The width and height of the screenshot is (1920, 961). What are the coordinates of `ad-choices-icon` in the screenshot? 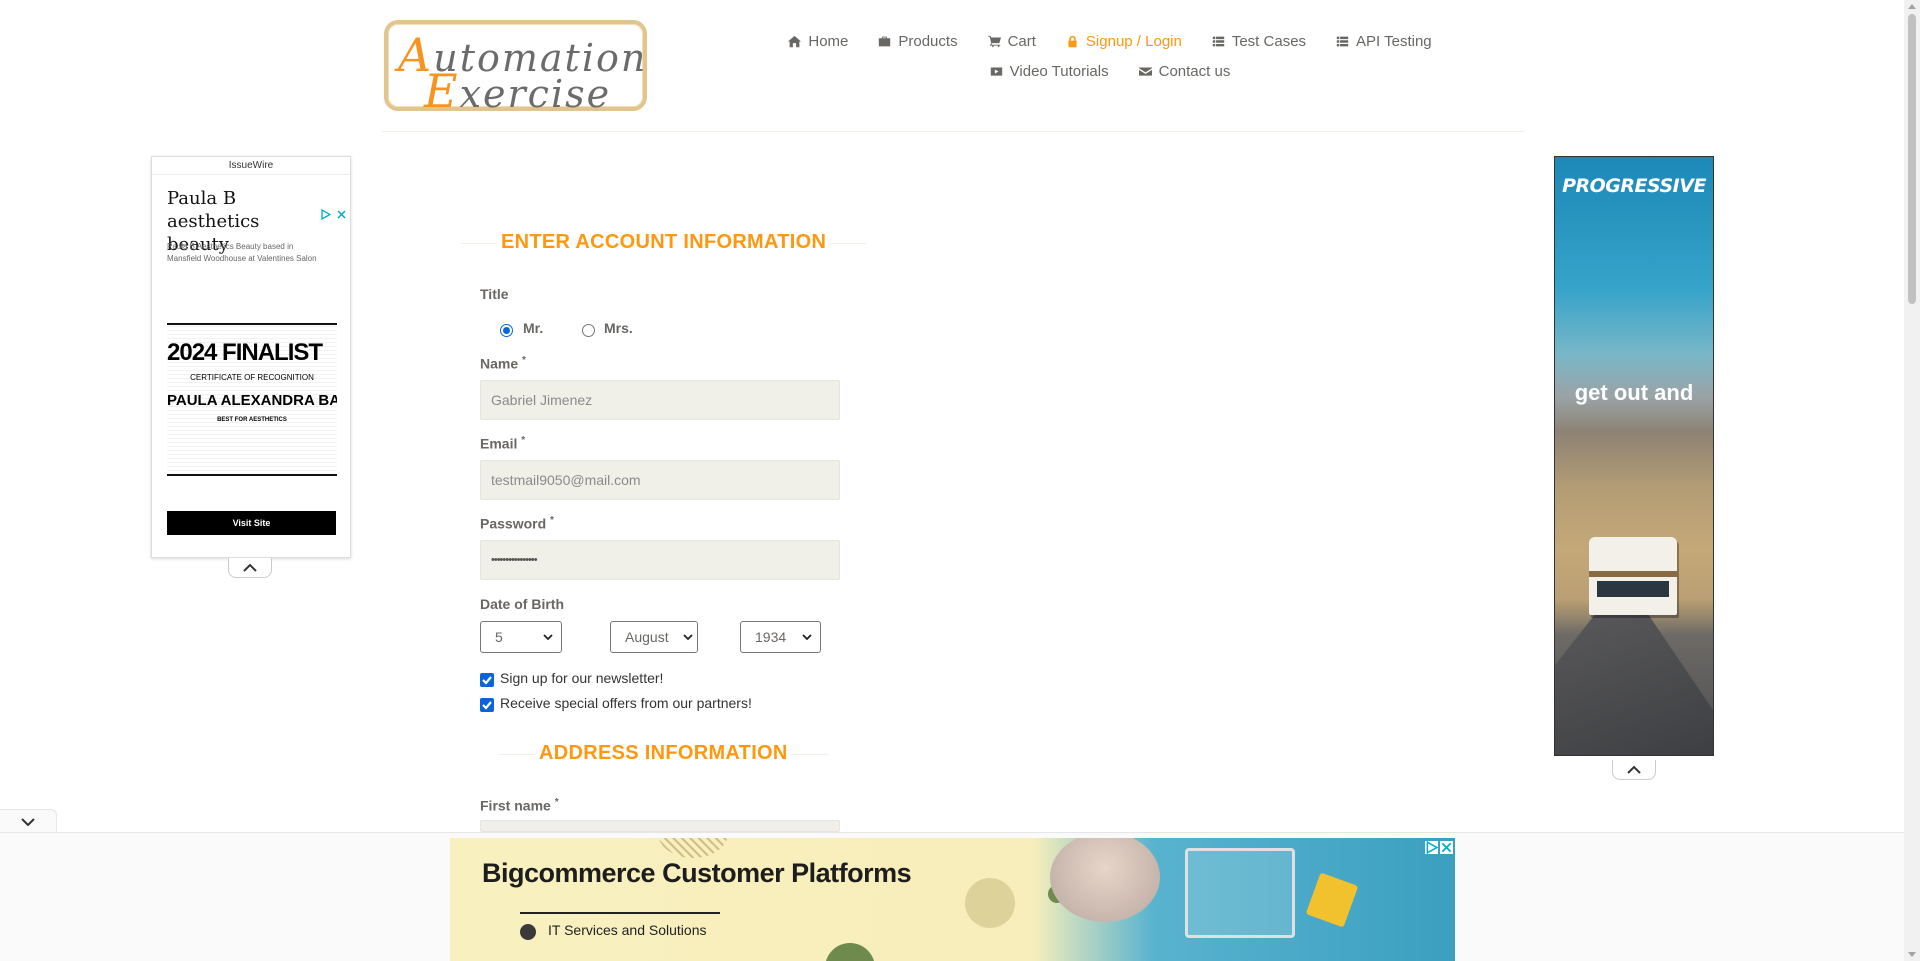 It's located at (1431, 847).